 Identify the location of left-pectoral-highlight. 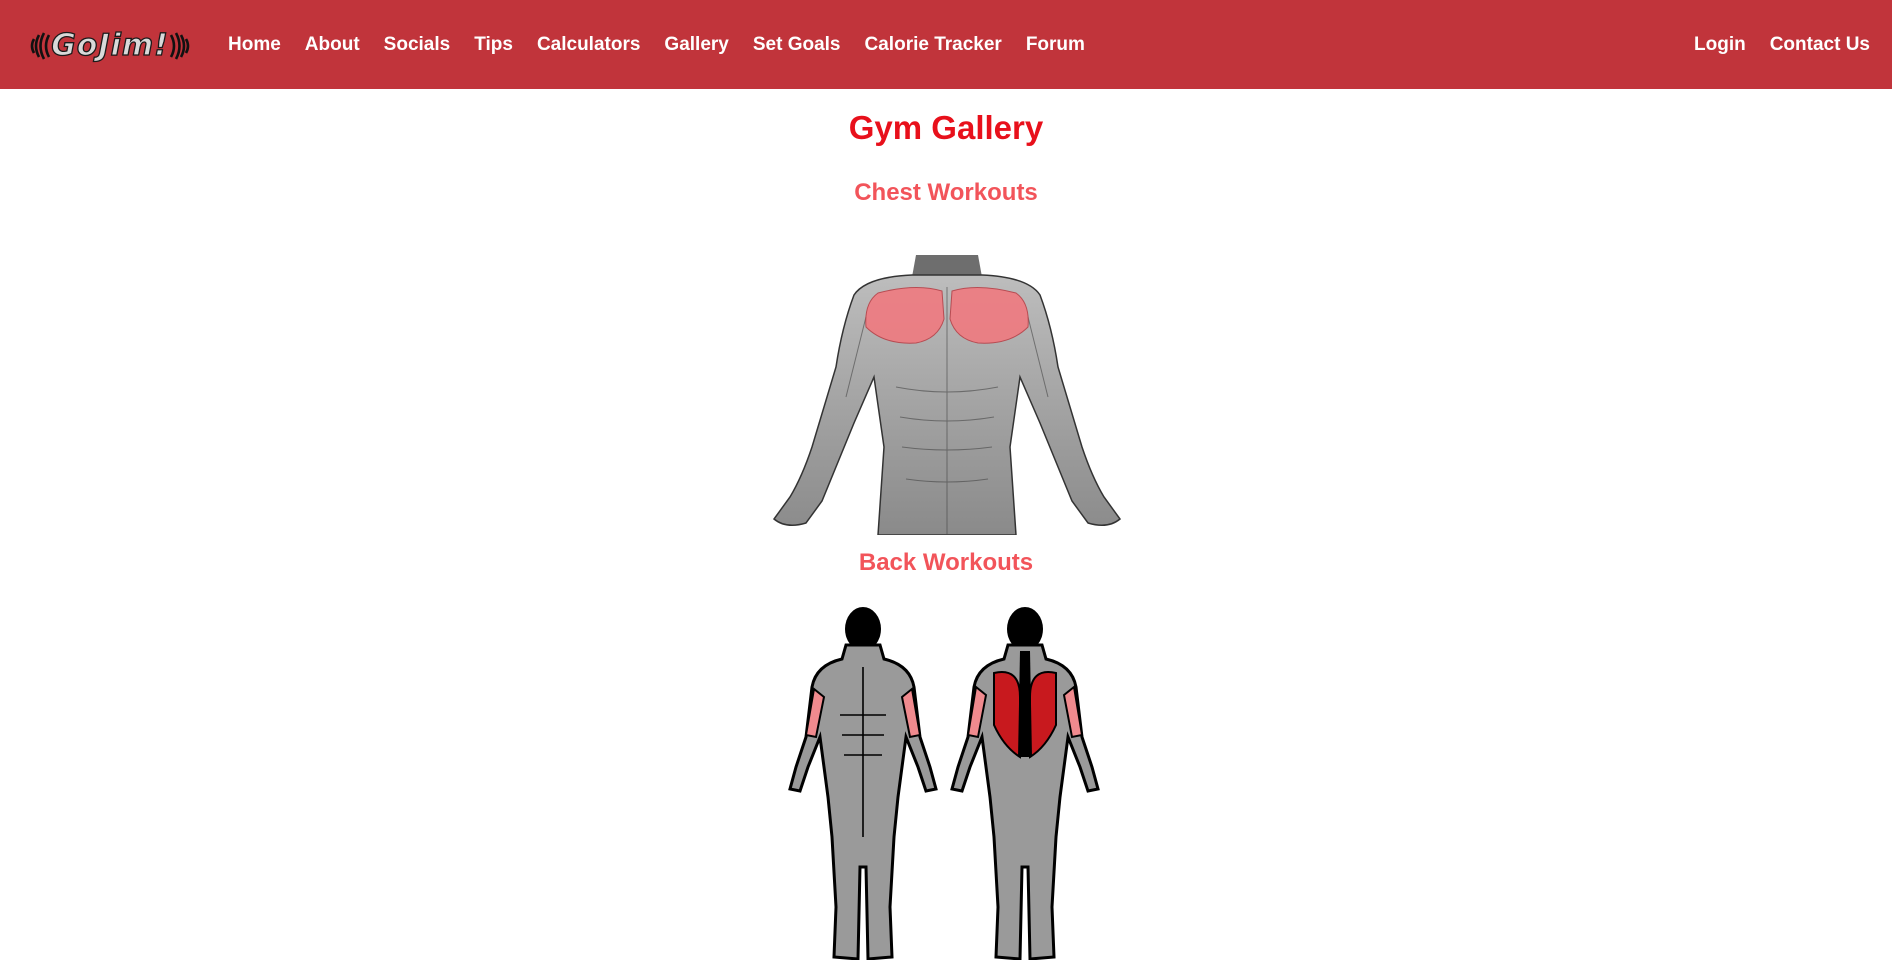
(905, 315).